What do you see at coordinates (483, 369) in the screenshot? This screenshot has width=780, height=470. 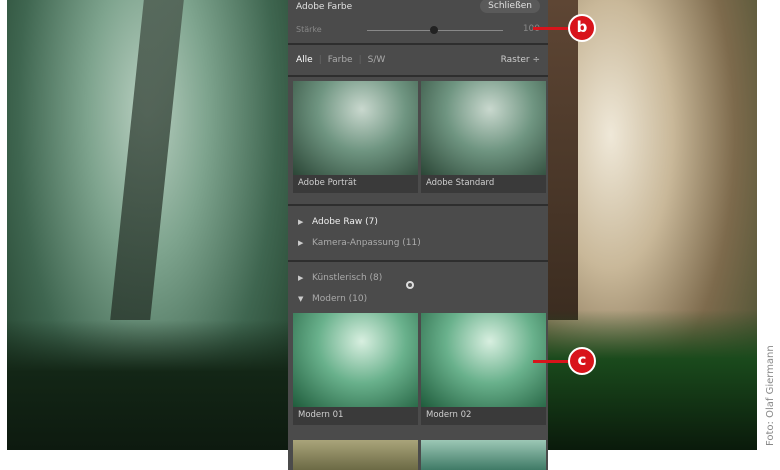 I see `profile-thumb-modern-02: Modern 02` at bounding box center [483, 369].